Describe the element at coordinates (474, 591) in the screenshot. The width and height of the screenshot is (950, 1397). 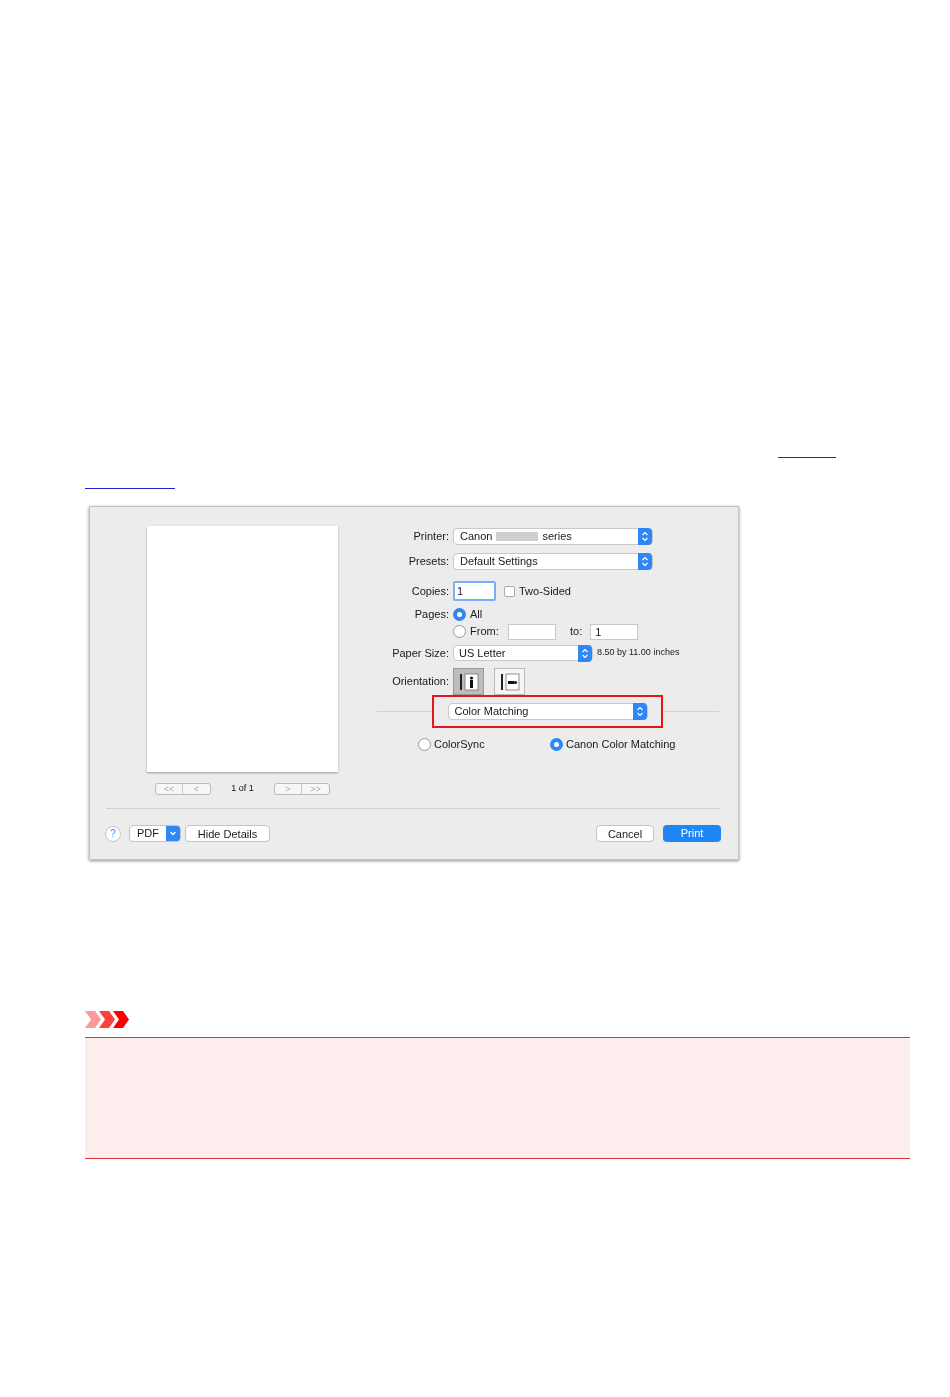
I see `copies-field: 1` at that location.